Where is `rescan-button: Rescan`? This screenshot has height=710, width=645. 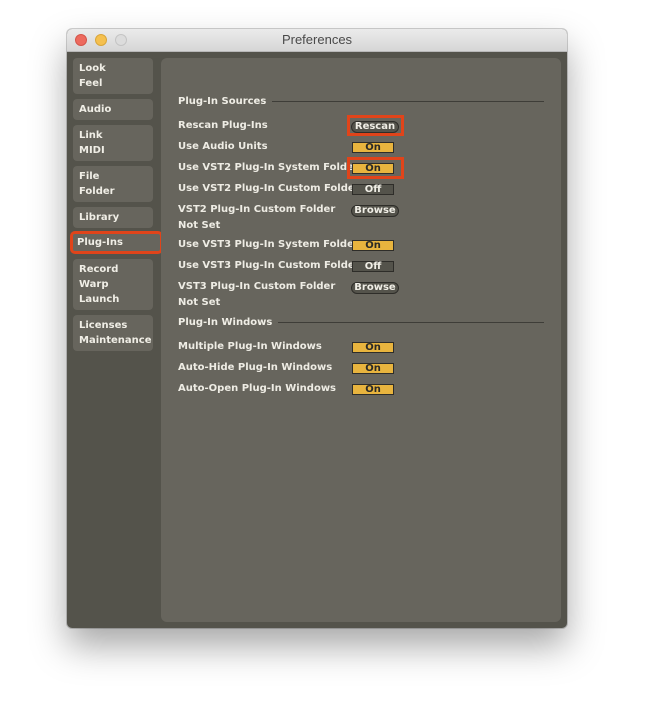 rescan-button: Rescan is located at coordinates (375, 127).